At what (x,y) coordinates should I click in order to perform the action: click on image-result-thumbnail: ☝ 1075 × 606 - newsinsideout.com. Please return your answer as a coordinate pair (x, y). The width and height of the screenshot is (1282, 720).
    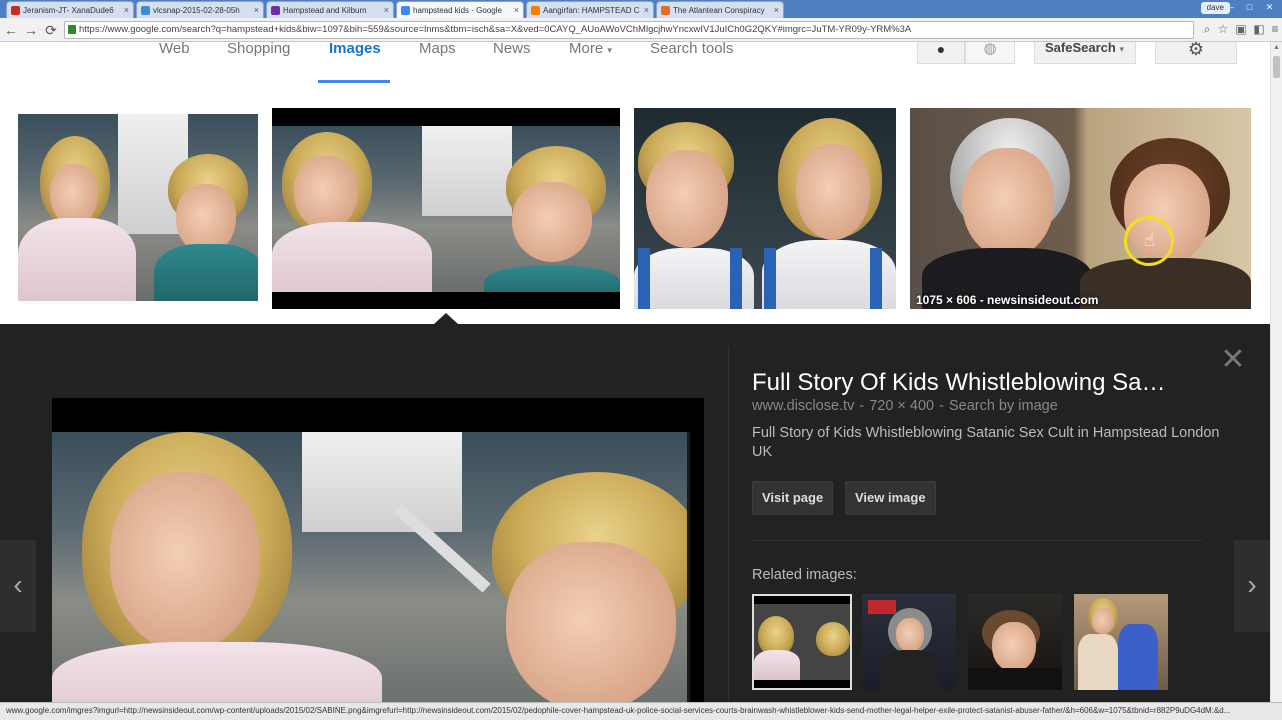
    Looking at the image, I should click on (1080, 208).